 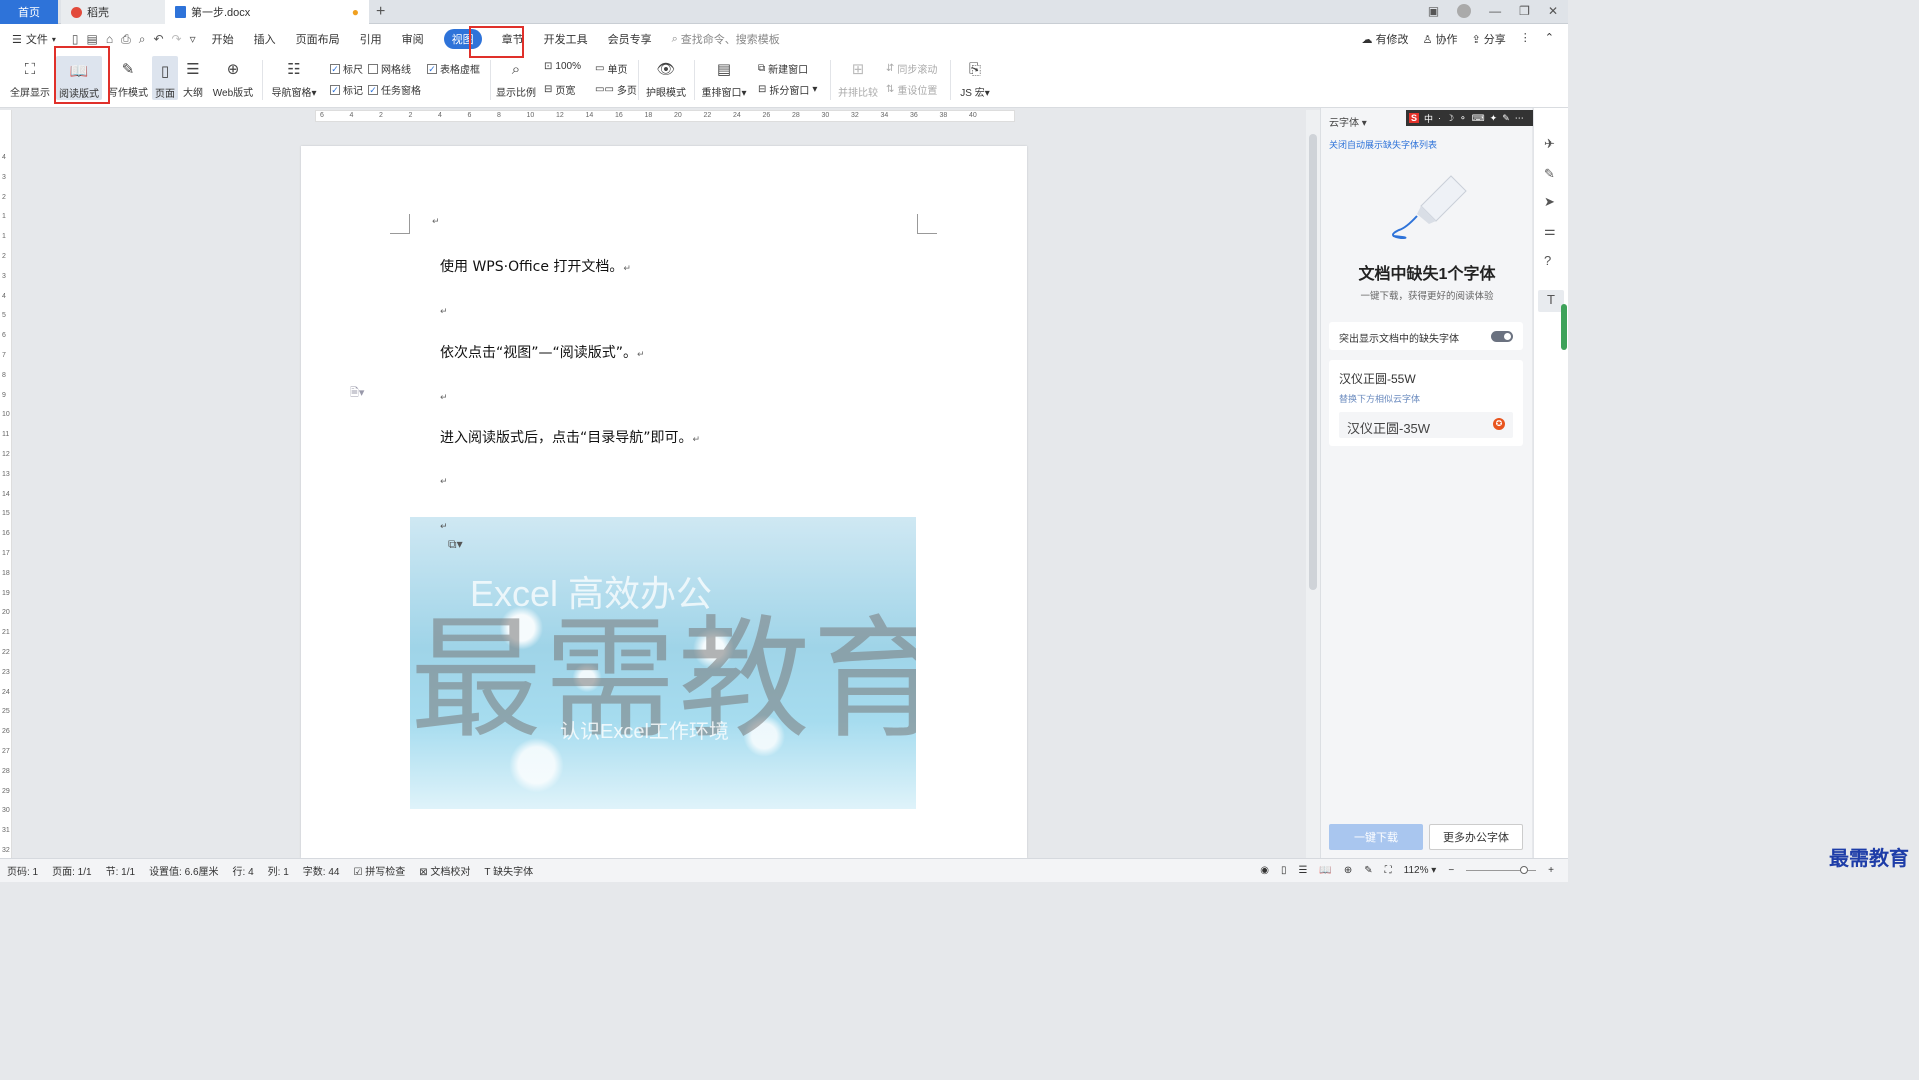 What do you see at coordinates (1501, 870) in the screenshot?
I see `zoom-slider` at bounding box center [1501, 870].